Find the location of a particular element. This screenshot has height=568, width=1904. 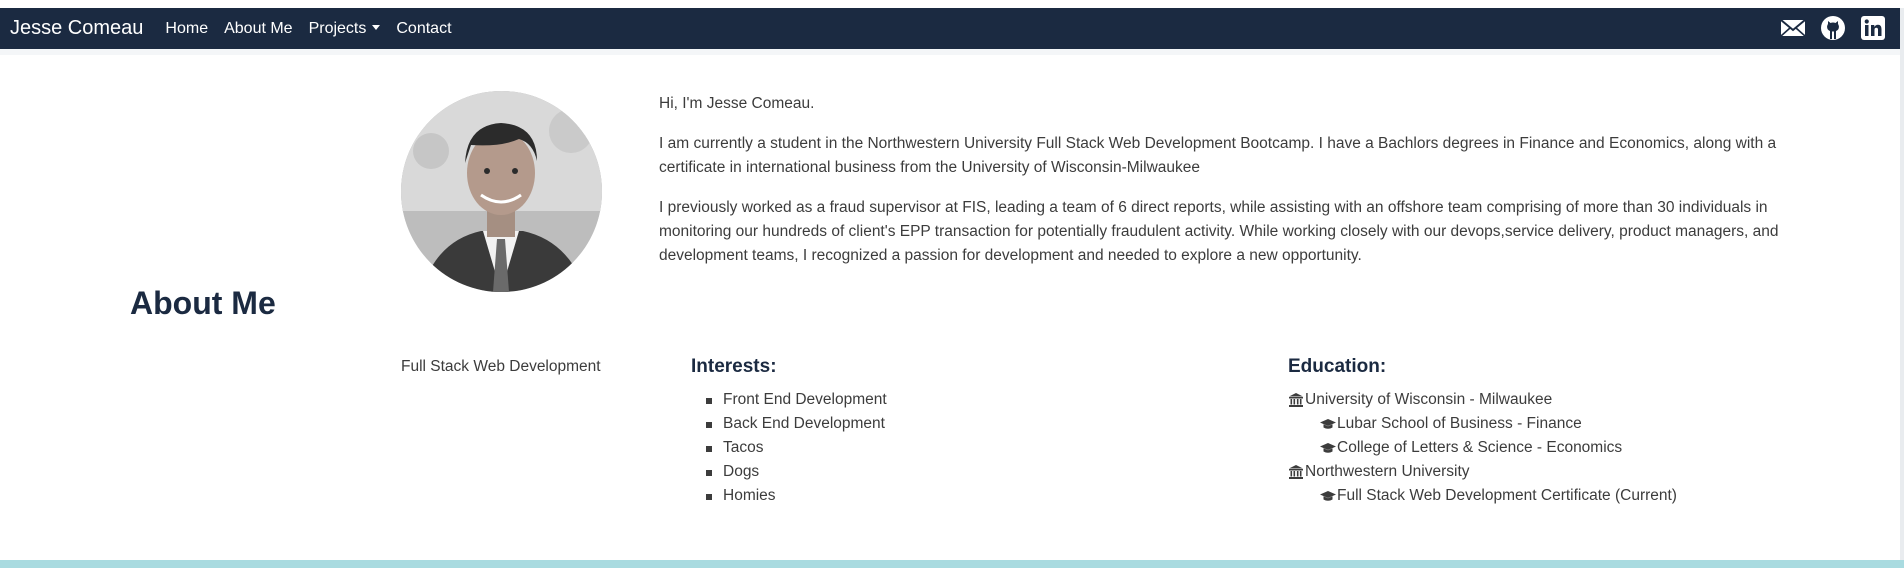

role-subtitle: Full Stack Web Development is located at coordinates (501, 366).